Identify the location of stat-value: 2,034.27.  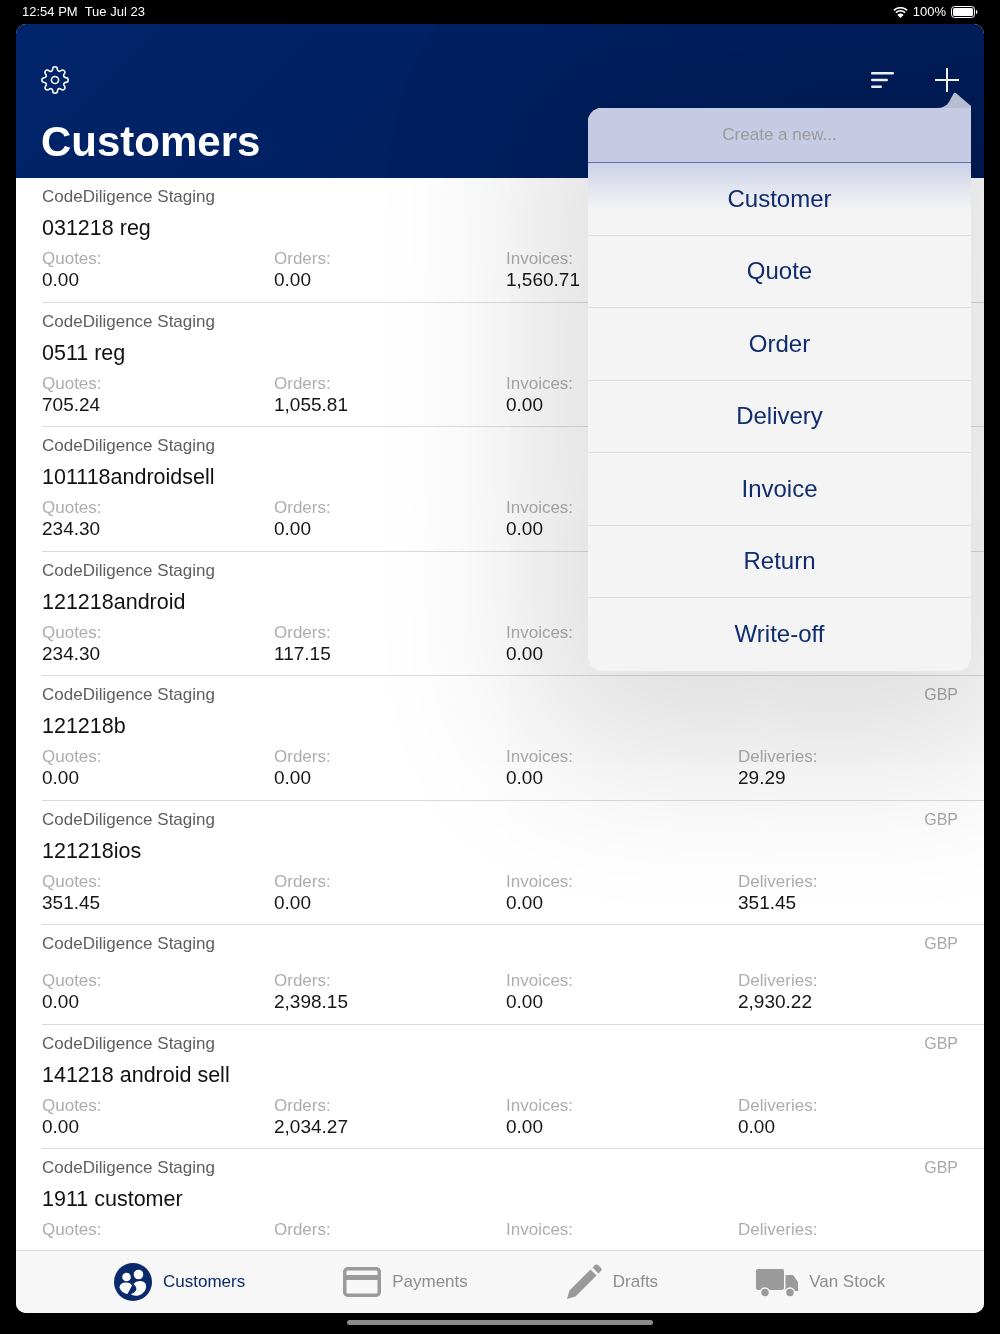
(311, 1126).